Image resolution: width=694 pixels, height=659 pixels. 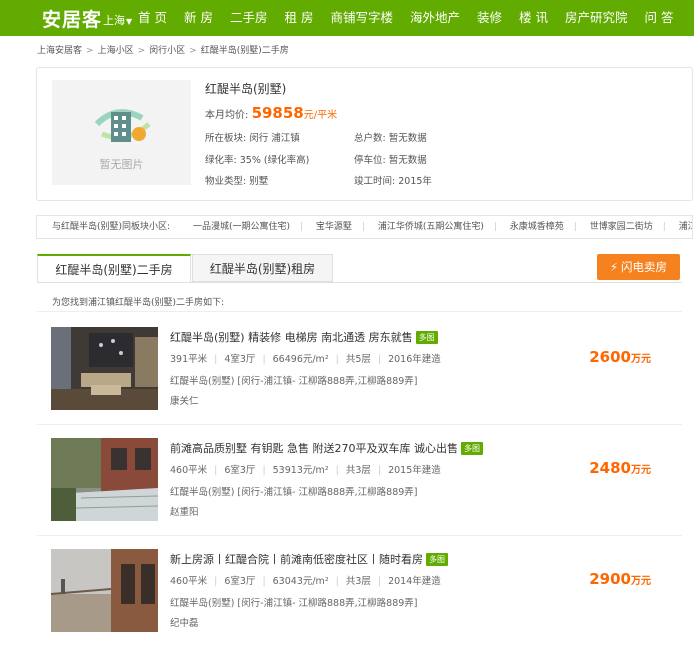 I want to click on lightning-icon: ⚡, so click(x=614, y=267).